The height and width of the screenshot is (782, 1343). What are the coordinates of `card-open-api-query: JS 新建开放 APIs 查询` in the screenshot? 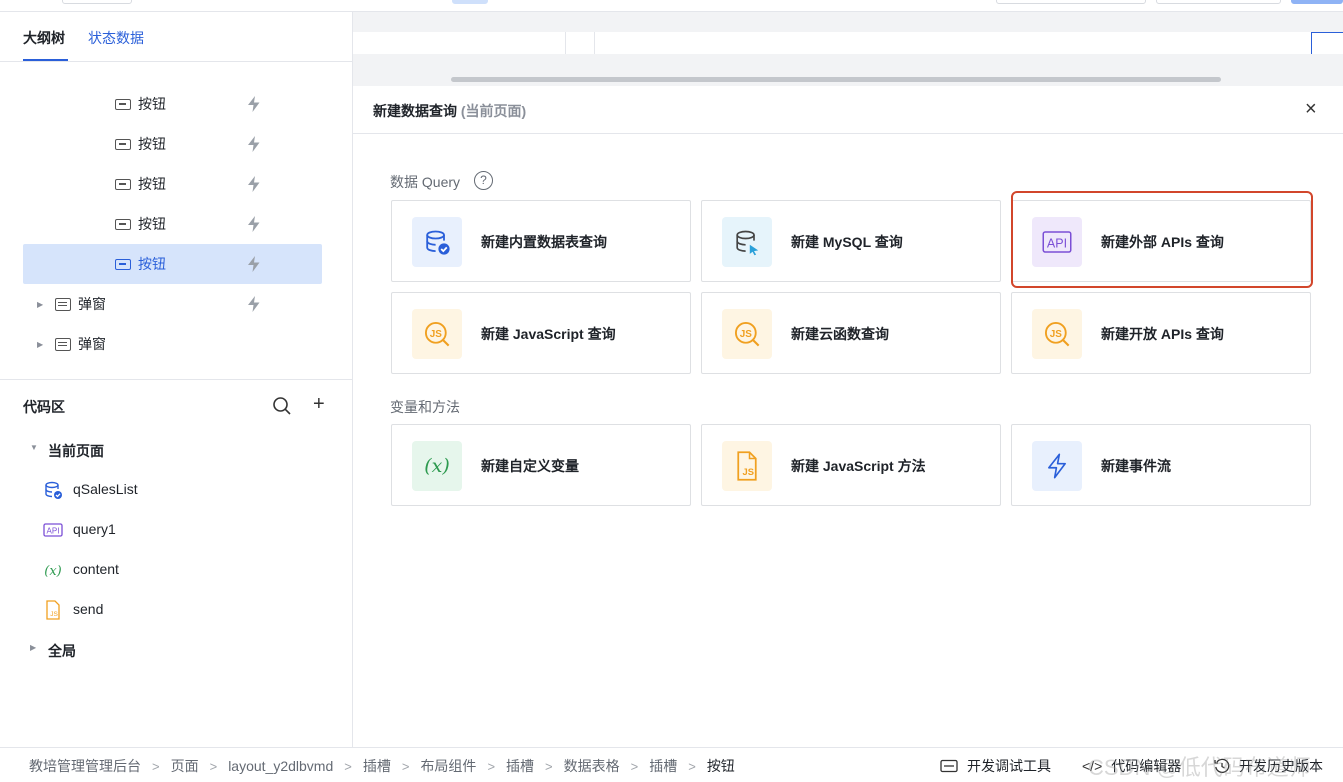 It's located at (1161, 333).